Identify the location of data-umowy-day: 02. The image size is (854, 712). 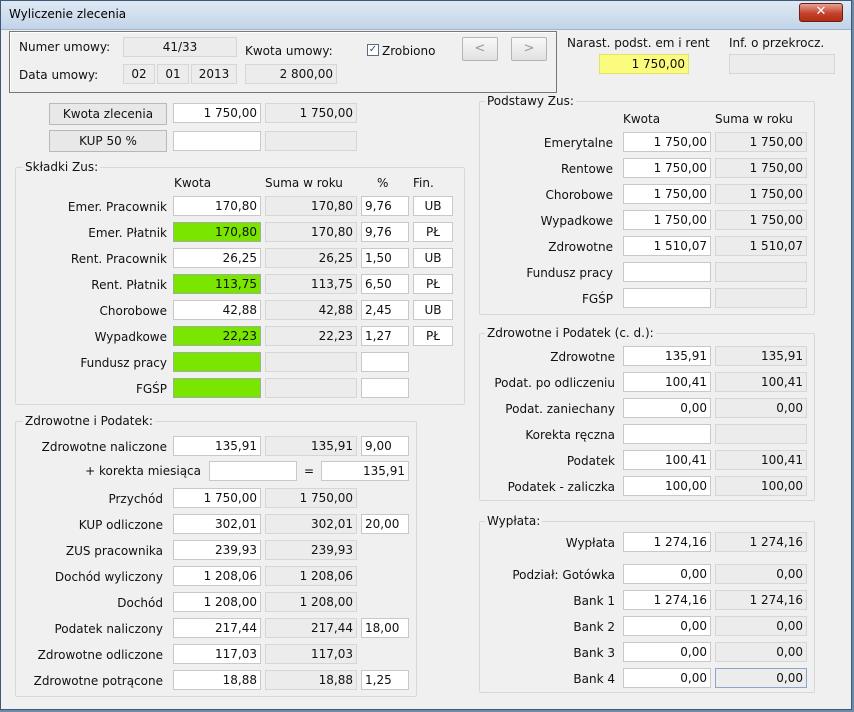
(139, 74).